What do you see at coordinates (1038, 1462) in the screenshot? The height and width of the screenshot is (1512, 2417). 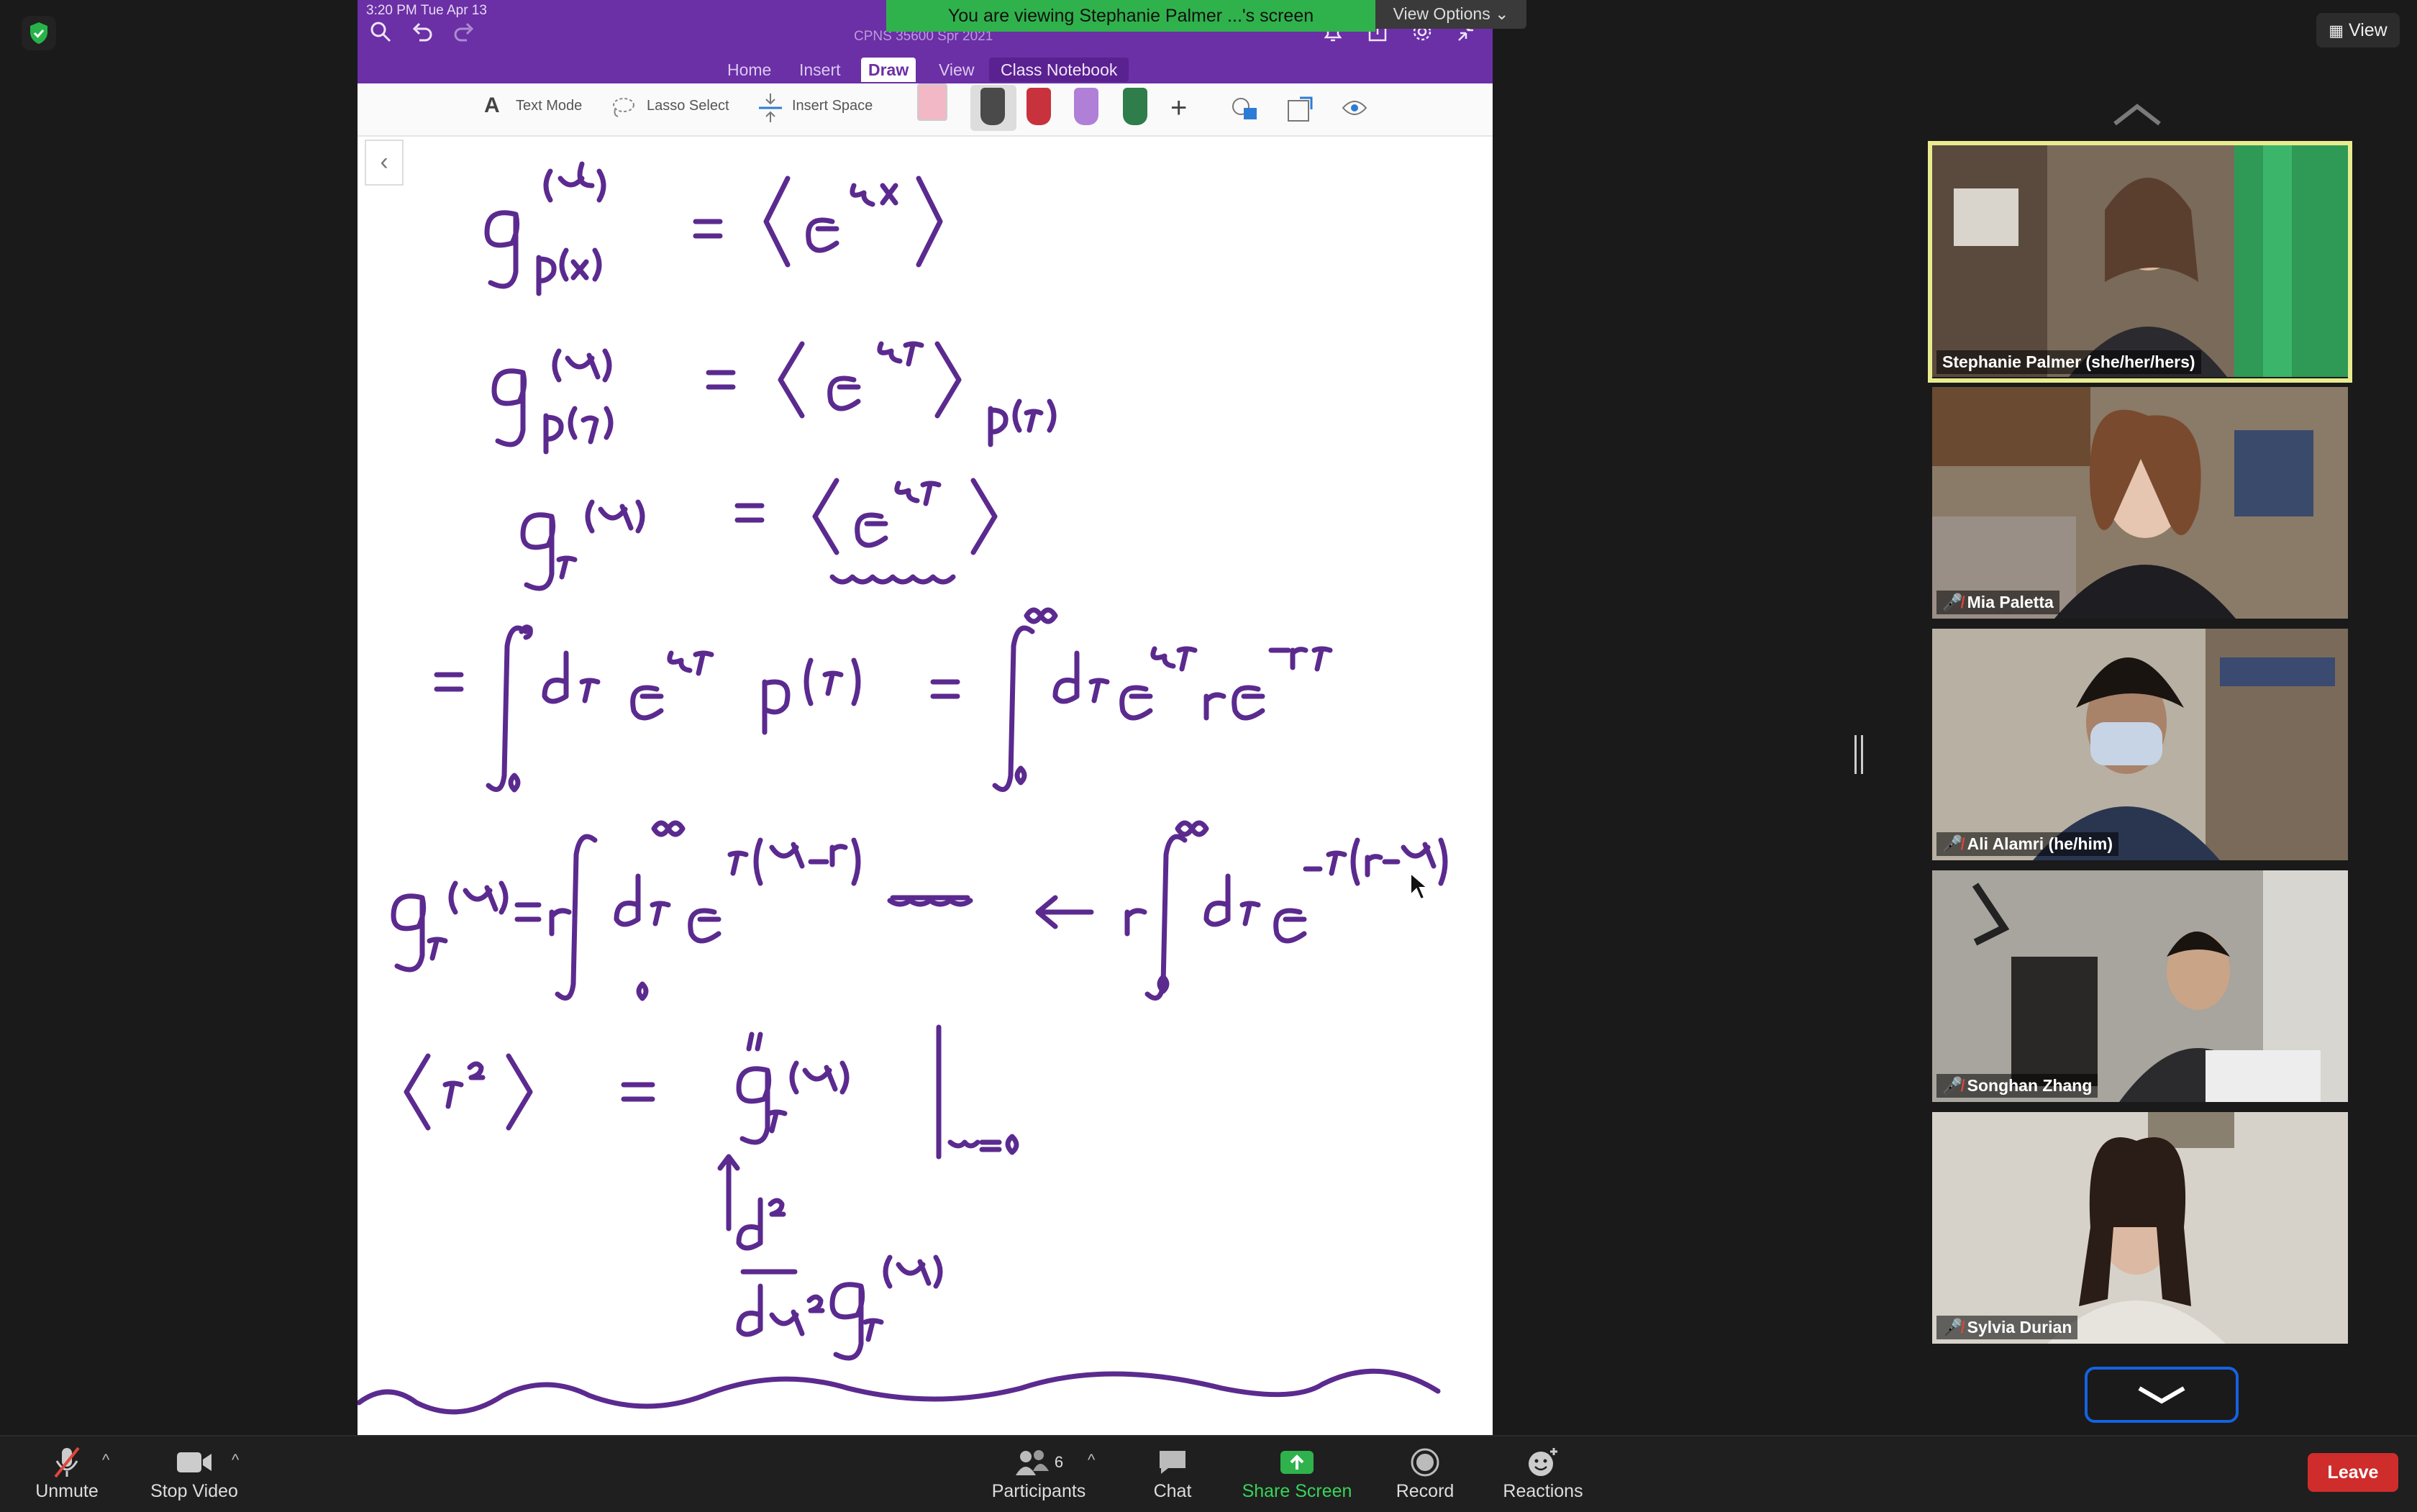 I see `participants-icon: 6` at bounding box center [1038, 1462].